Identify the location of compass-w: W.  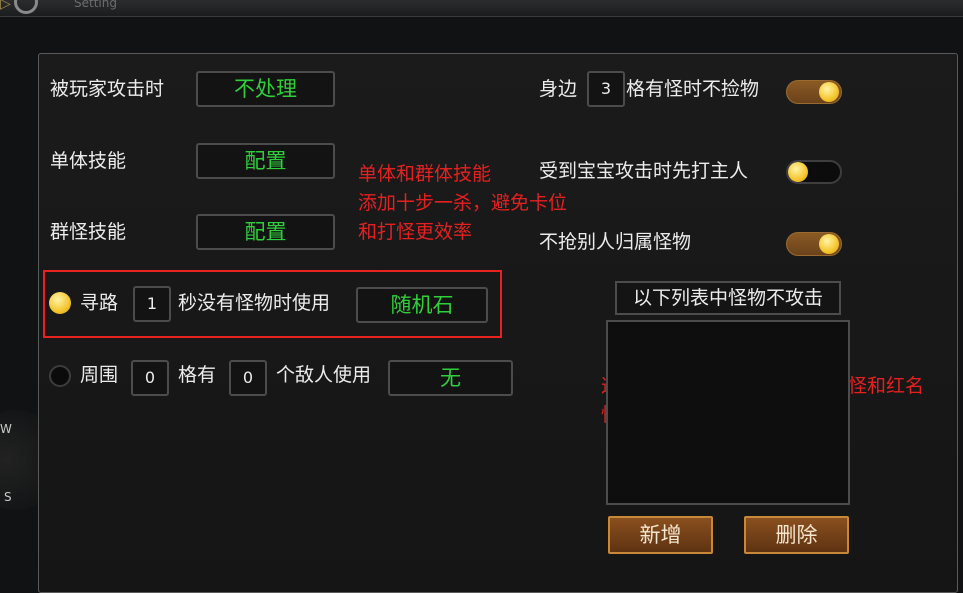
(6, 429).